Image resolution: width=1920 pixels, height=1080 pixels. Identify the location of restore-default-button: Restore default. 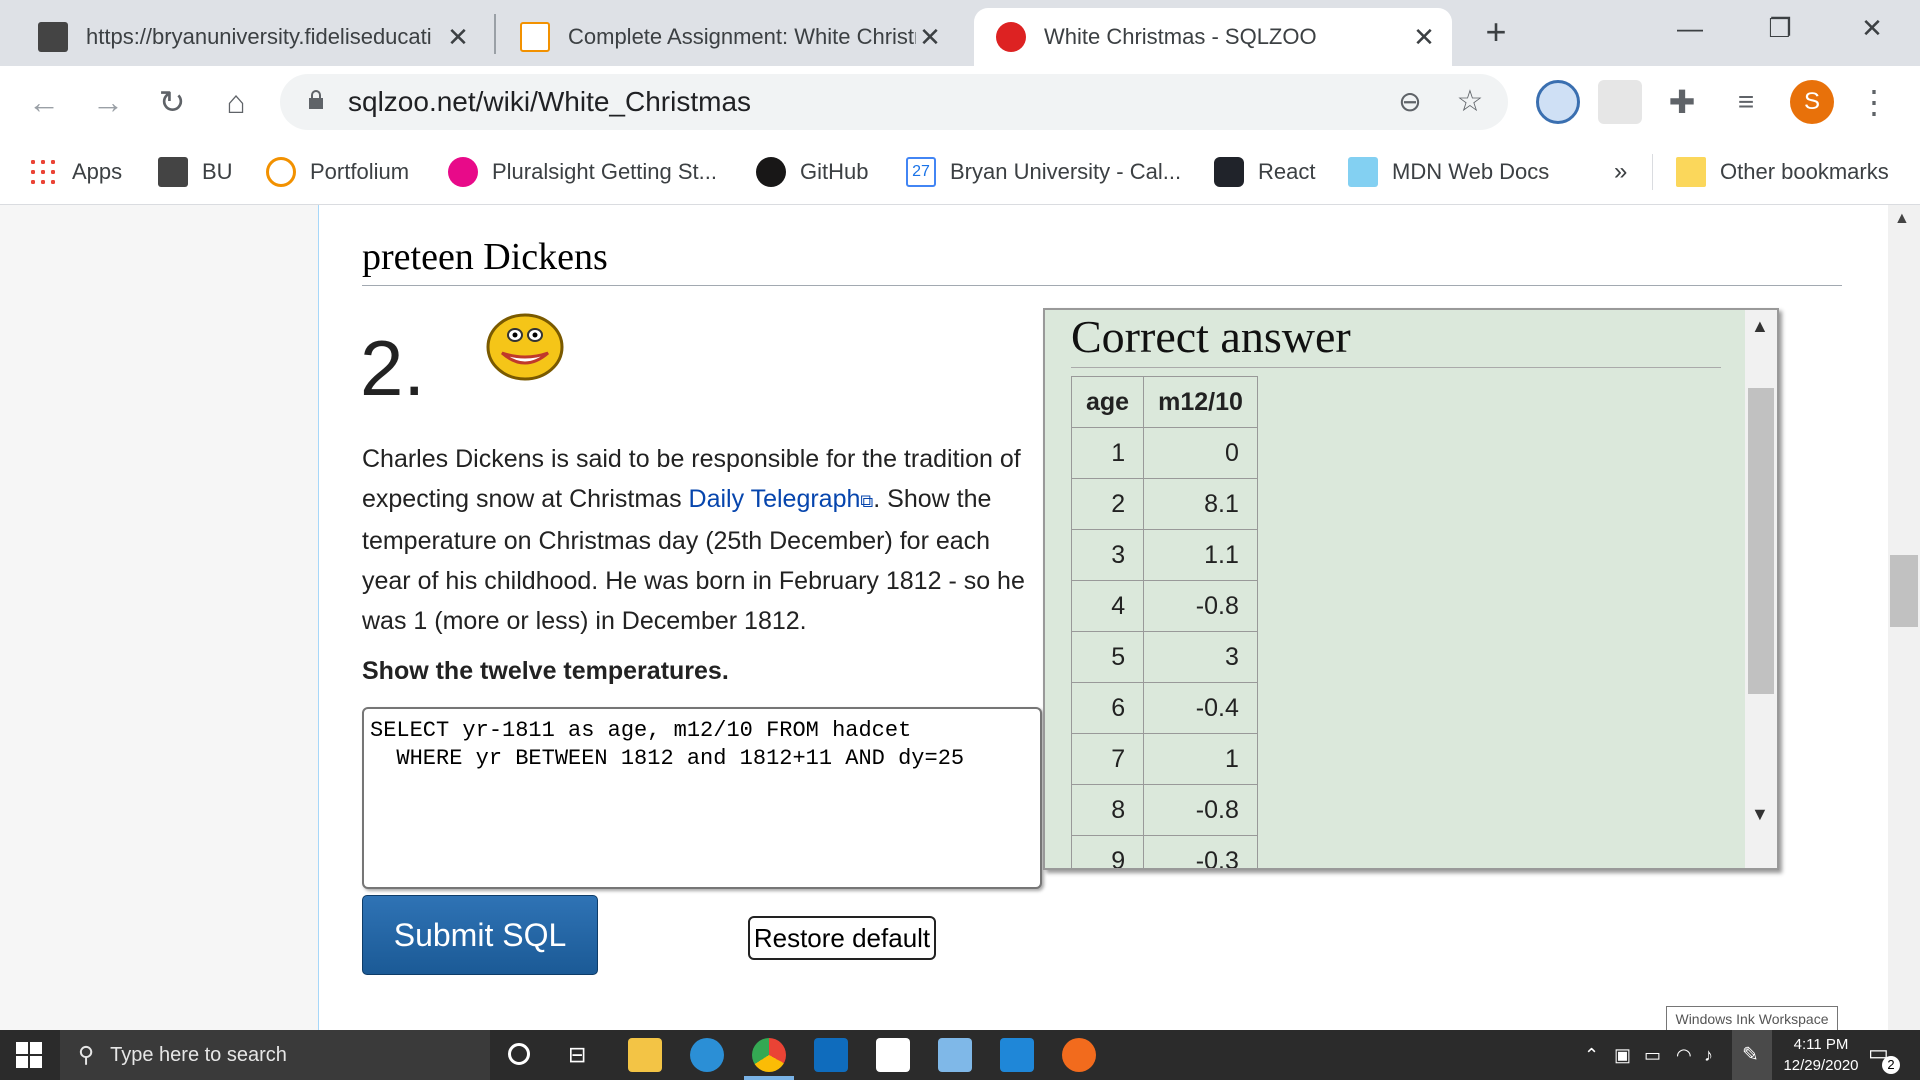
(842, 938).